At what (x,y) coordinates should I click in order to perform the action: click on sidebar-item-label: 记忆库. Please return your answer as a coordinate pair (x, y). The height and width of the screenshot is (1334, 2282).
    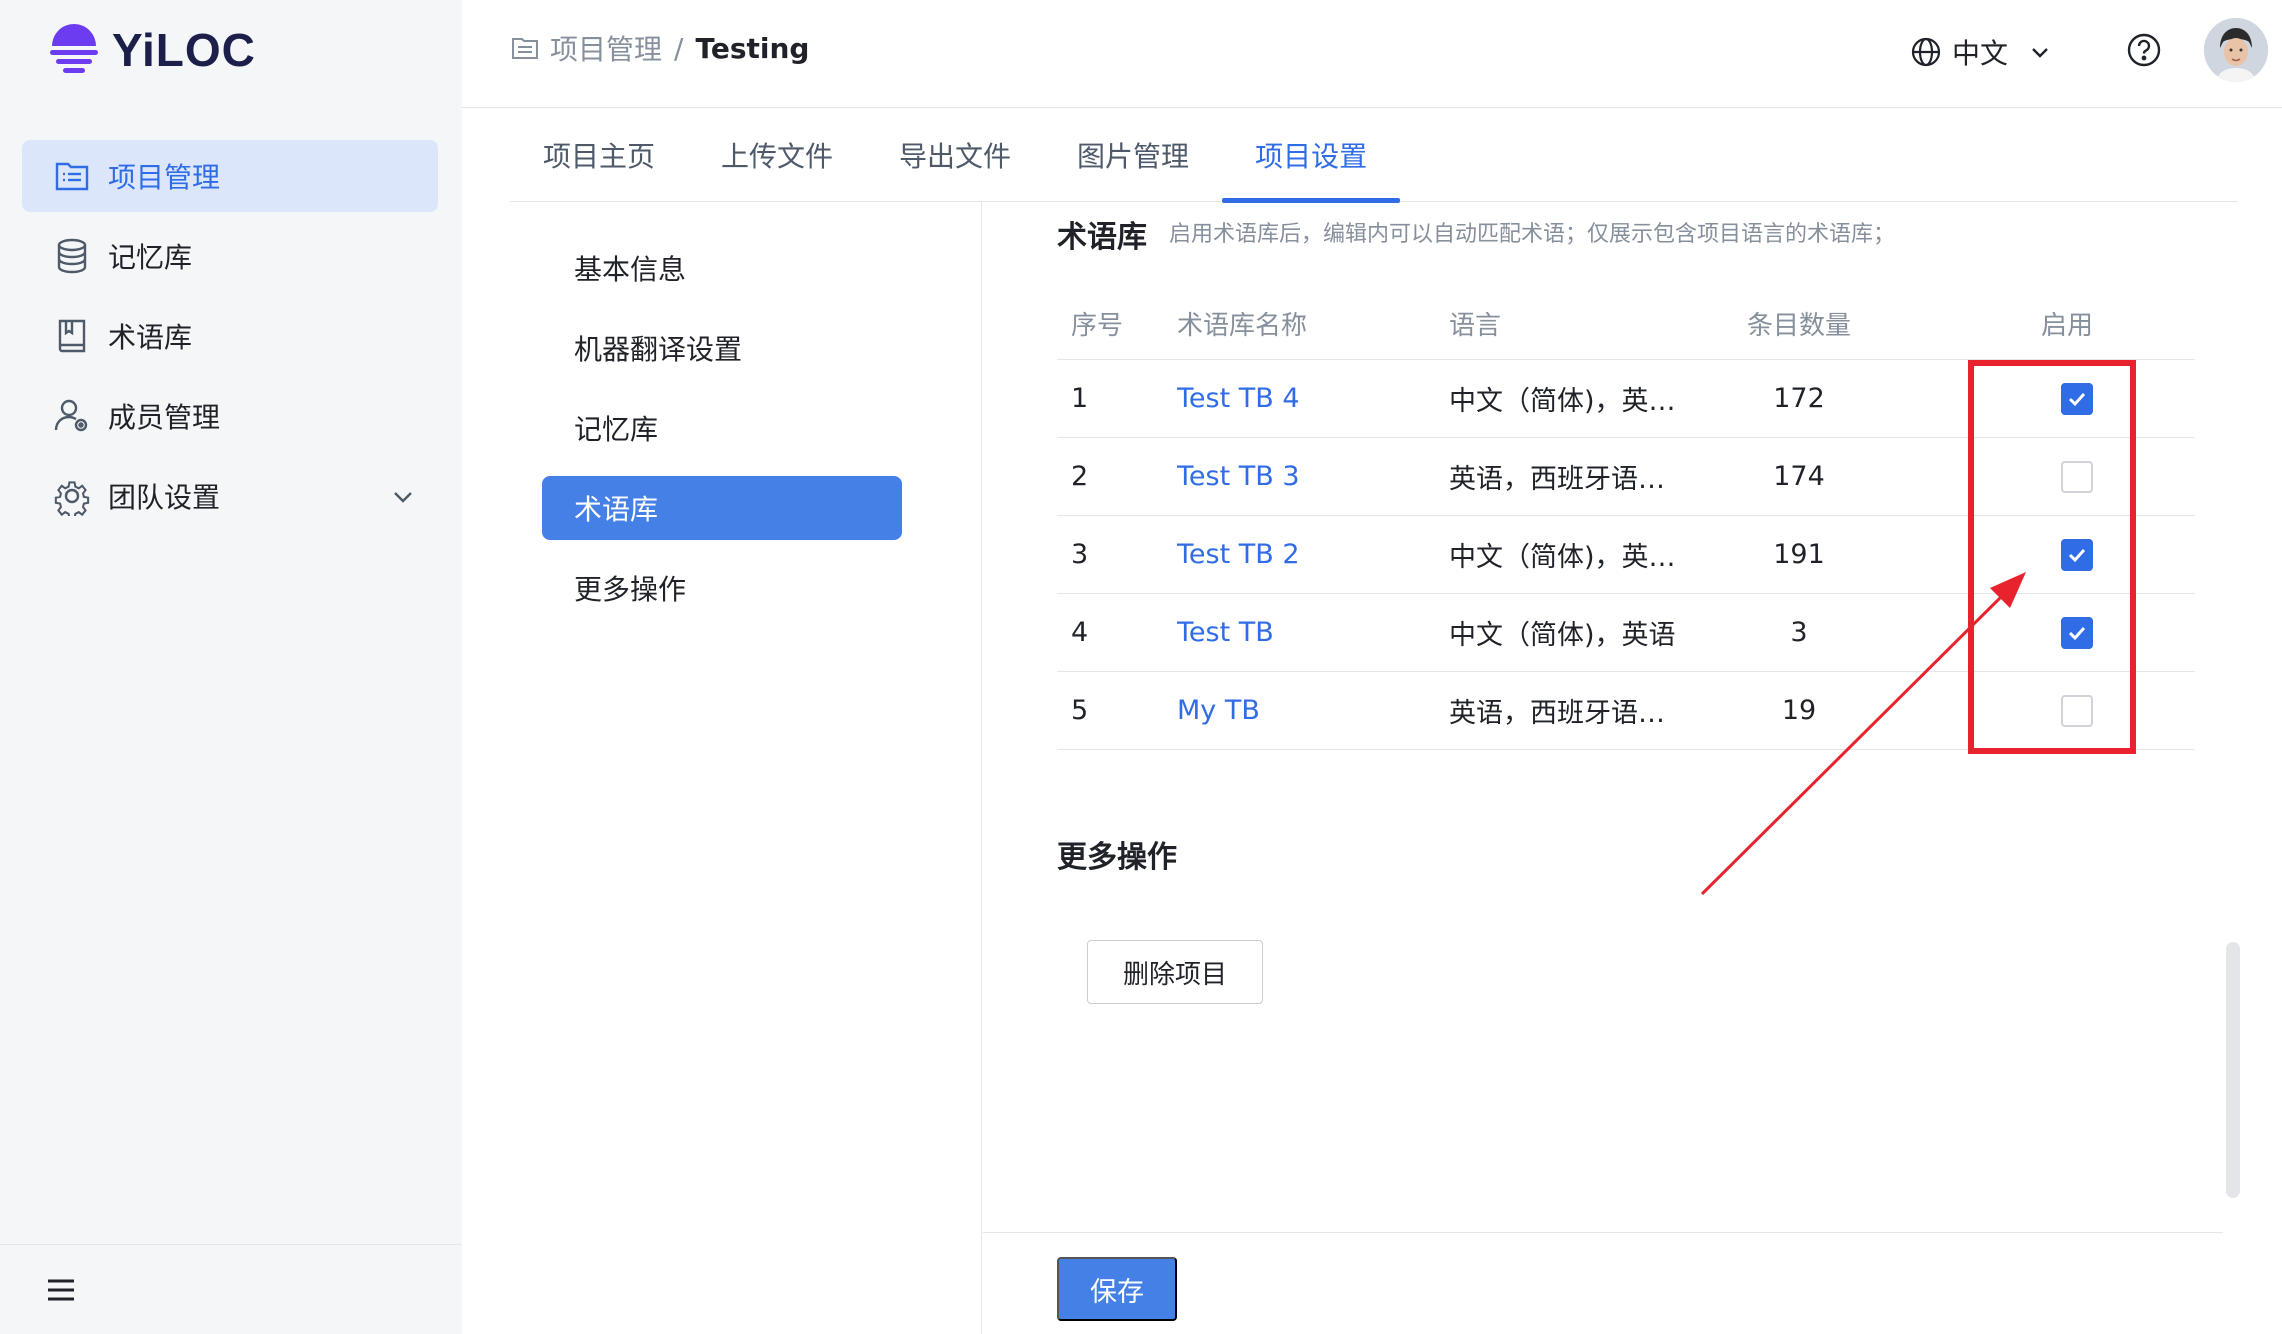
    Looking at the image, I should click on (150, 257).